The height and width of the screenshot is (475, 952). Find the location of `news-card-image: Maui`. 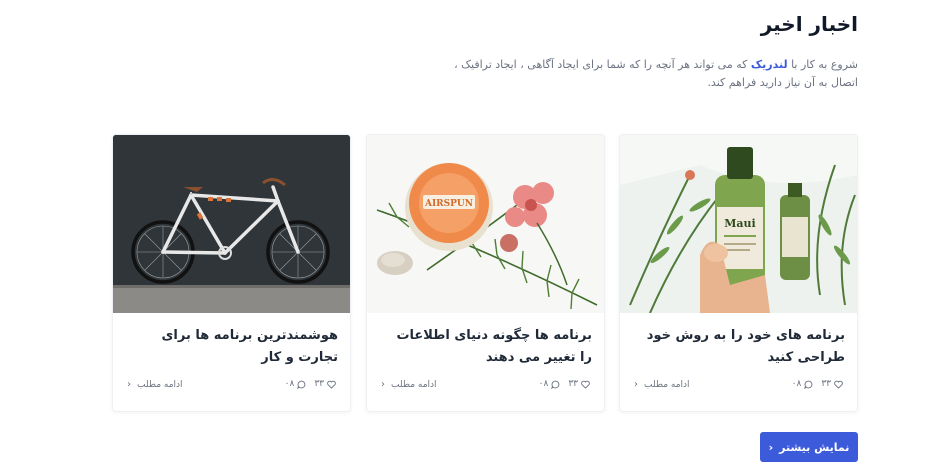

news-card-image: Maui is located at coordinates (738, 224).